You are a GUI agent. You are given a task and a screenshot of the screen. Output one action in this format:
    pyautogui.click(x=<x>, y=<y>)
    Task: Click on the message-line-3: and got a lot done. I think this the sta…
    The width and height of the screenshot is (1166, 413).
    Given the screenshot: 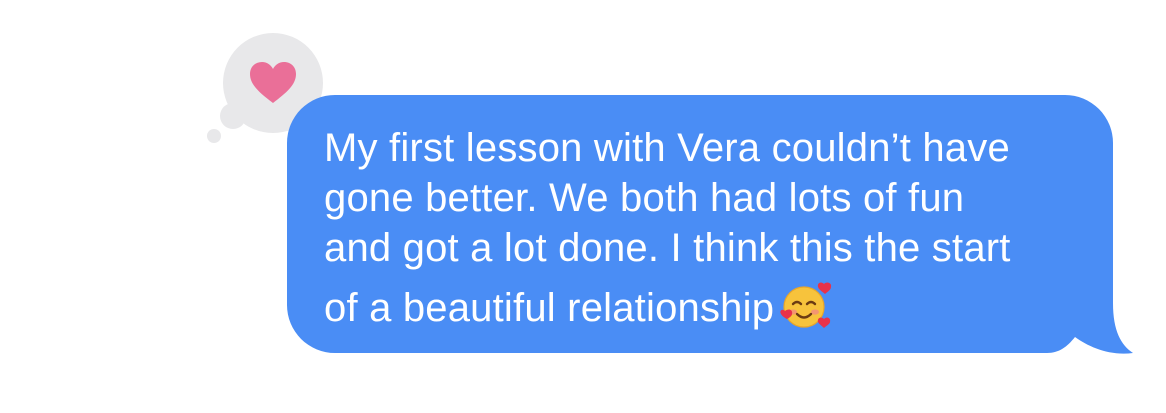 What is the action you would take?
    pyautogui.click(x=667, y=248)
    